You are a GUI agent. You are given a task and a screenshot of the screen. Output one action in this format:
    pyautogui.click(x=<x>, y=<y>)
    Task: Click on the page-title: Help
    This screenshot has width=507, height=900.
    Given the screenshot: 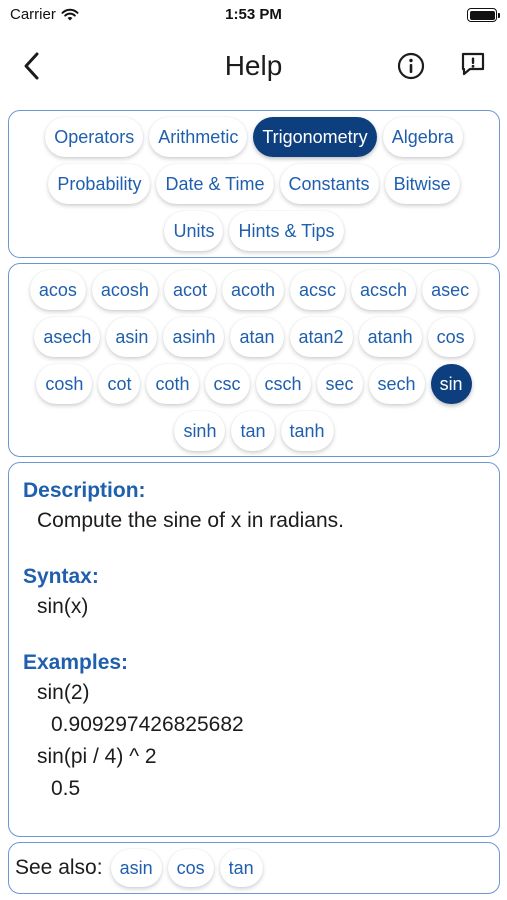 What is the action you would take?
    pyautogui.click(x=253, y=65)
    